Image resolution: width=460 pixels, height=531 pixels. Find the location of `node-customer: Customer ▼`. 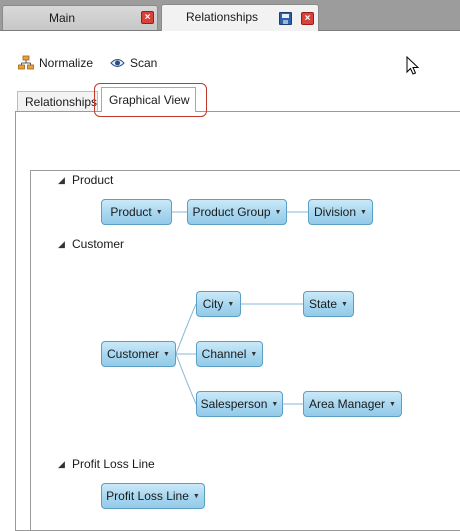

node-customer: Customer ▼ is located at coordinates (138, 354).